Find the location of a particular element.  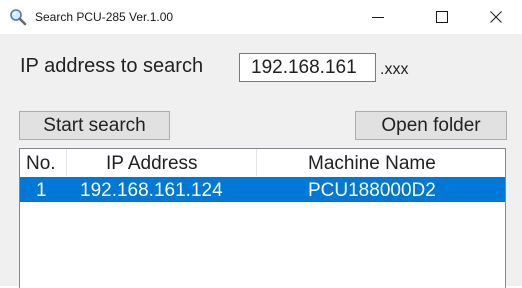

minimize-button is located at coordinates (378, 17).